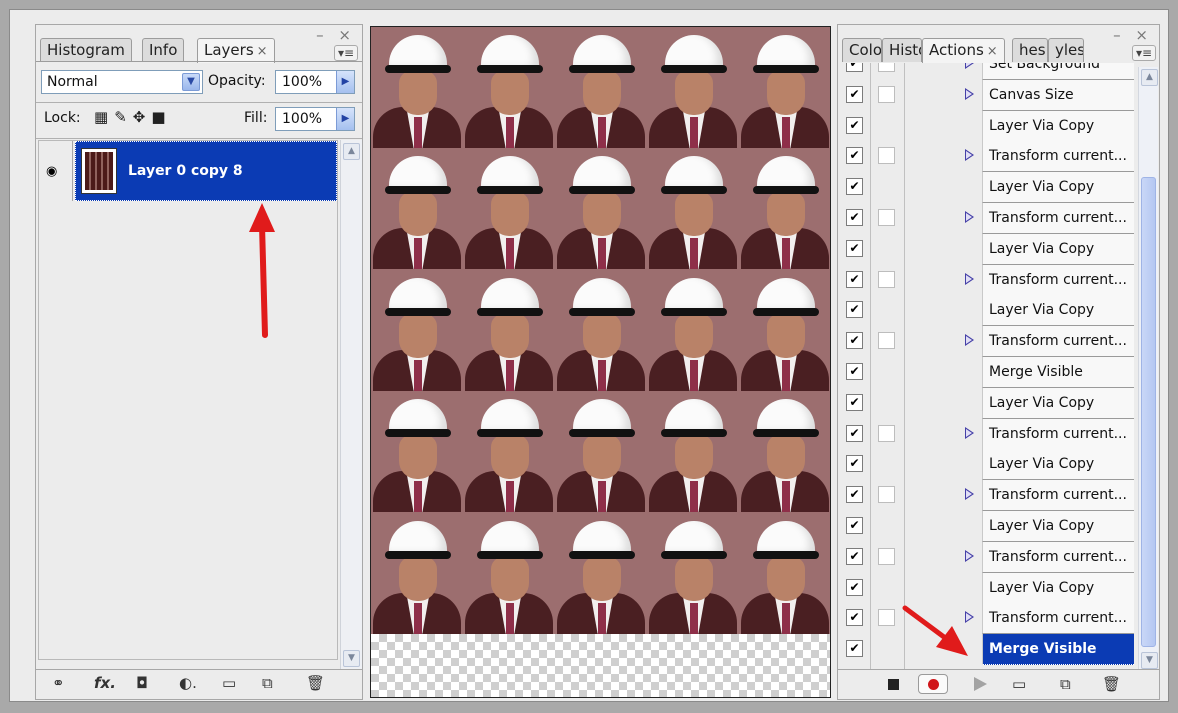 This screenshot has width=1178, height=713. Describe the element at coordinates (123, 117) in the screenshot. I see `lock-brush-icon: ✎` at that location.